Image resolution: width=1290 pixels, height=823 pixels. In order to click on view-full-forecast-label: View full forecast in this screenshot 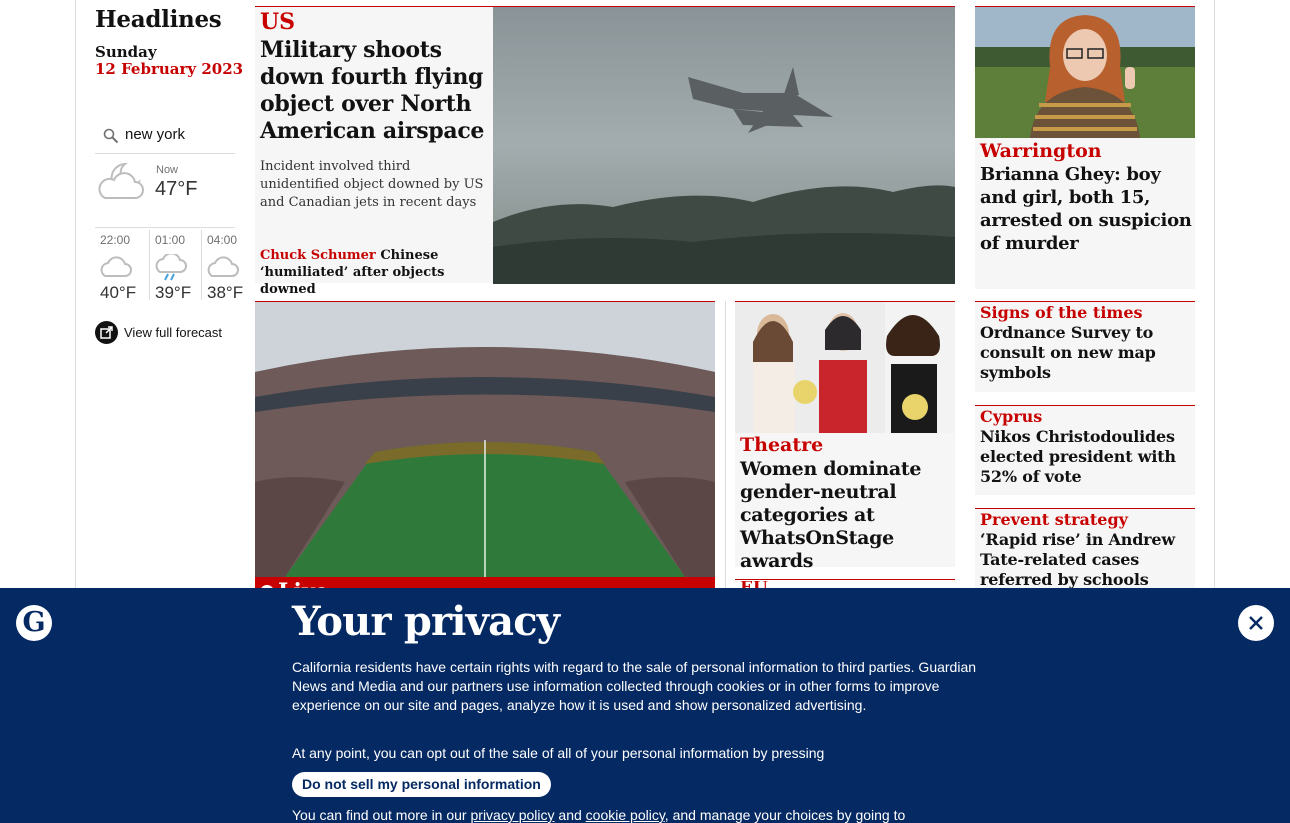, I will do `click(173, 332)`.